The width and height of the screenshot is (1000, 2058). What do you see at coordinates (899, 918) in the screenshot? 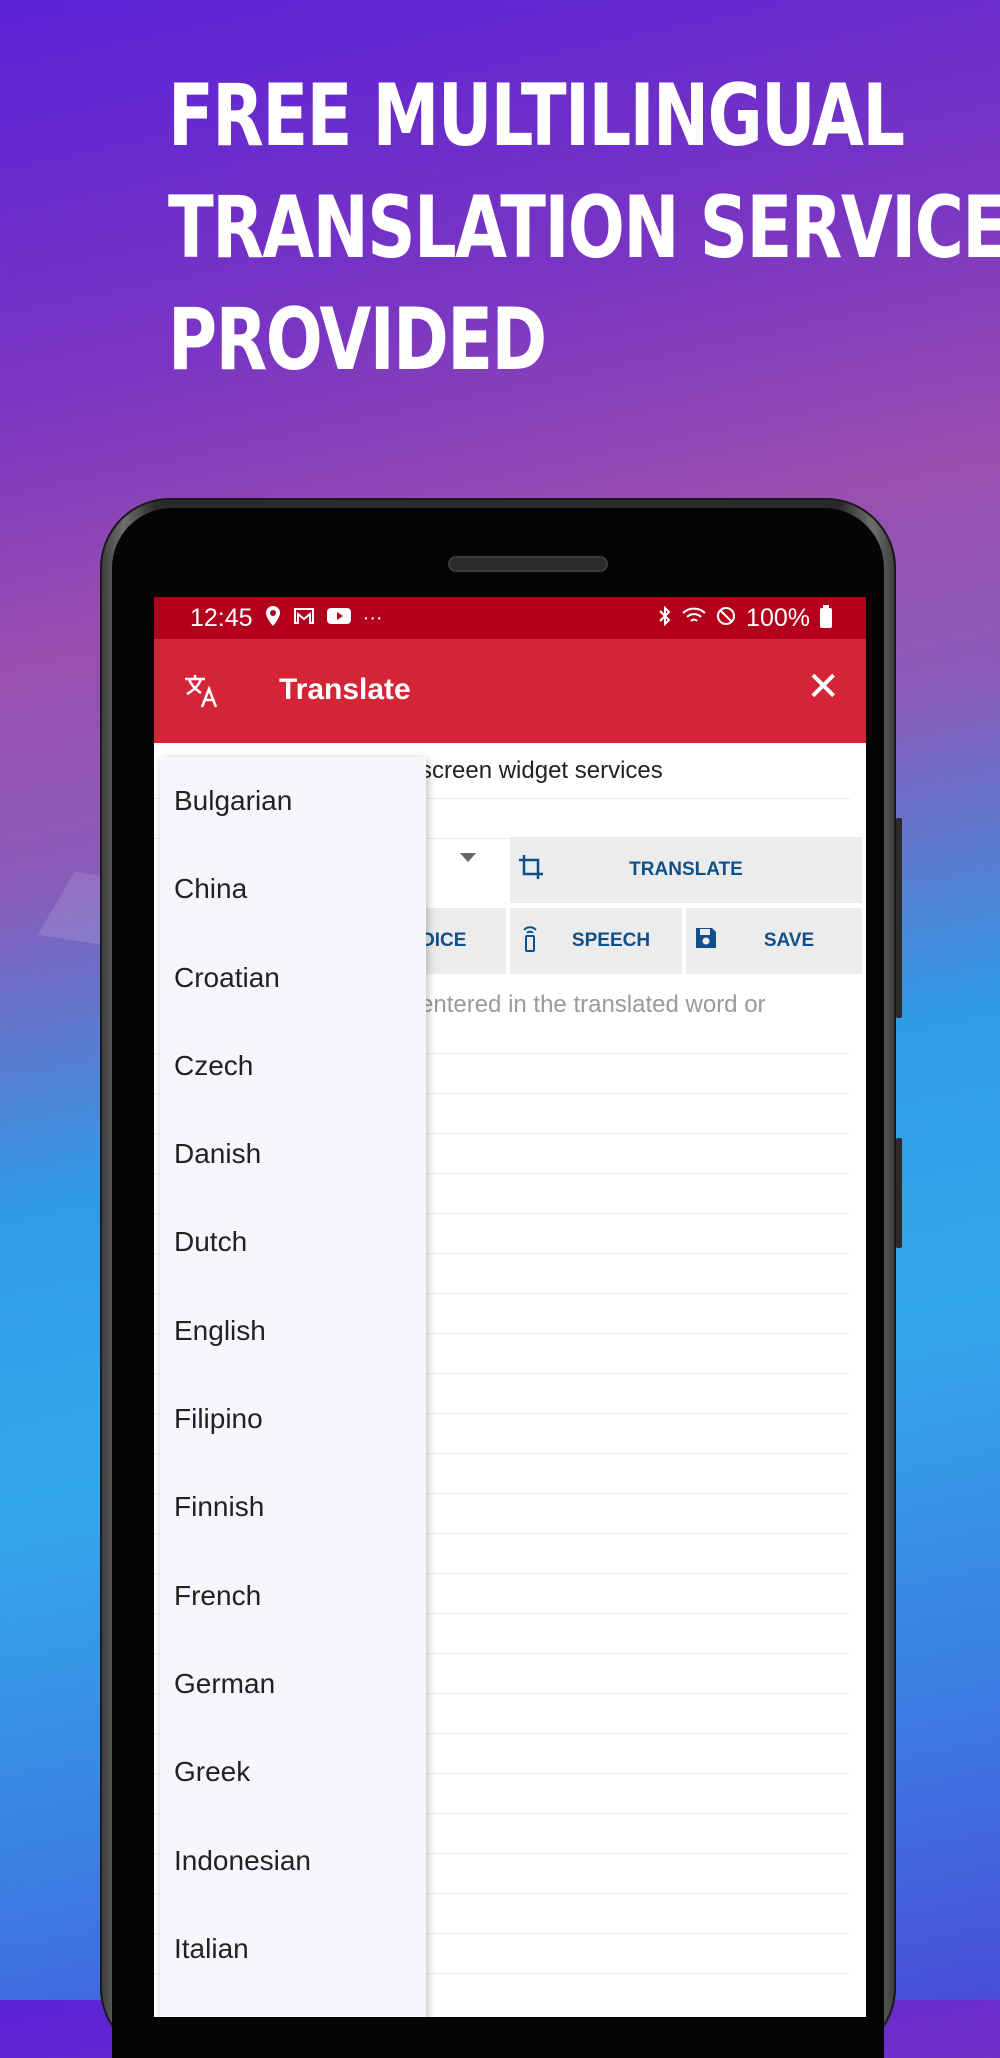
I see `volume-button` at bounding box center [899, 918].